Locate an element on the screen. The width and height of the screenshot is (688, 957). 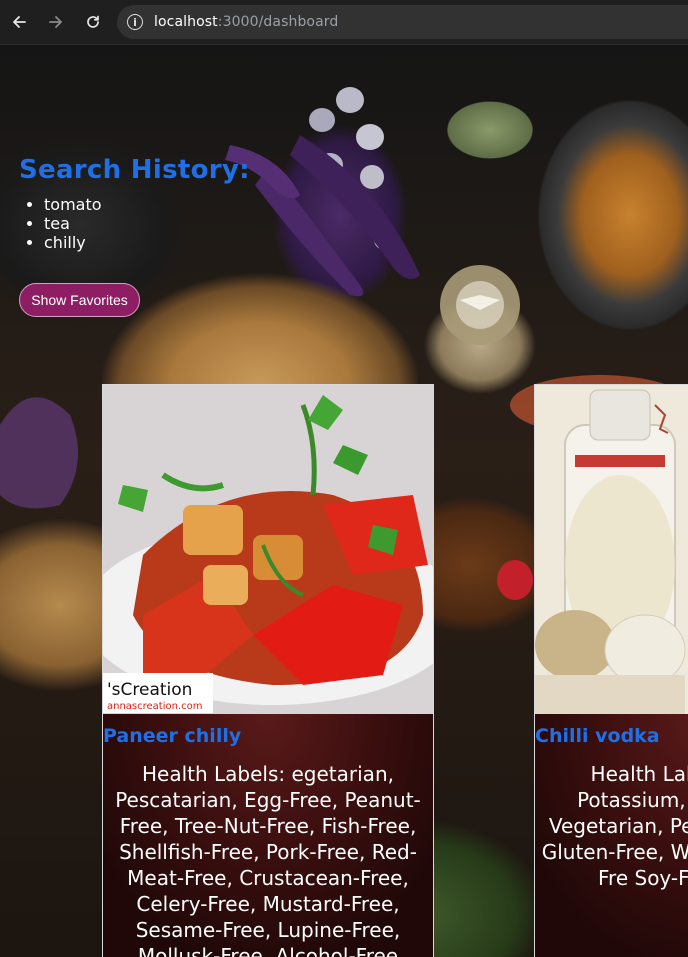
svg-text: 'sCreation is located at coordinates (149, 690).